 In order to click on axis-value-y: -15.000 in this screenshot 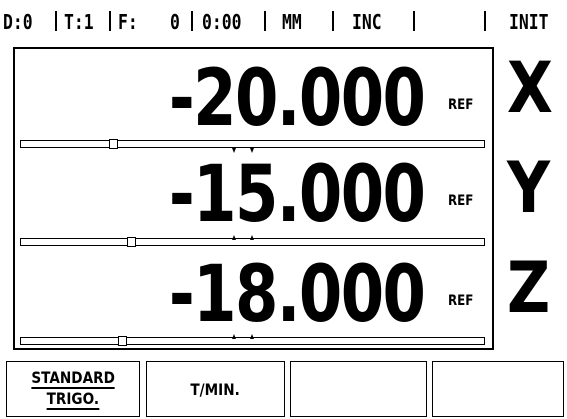, I will do `click(297, 195)`.